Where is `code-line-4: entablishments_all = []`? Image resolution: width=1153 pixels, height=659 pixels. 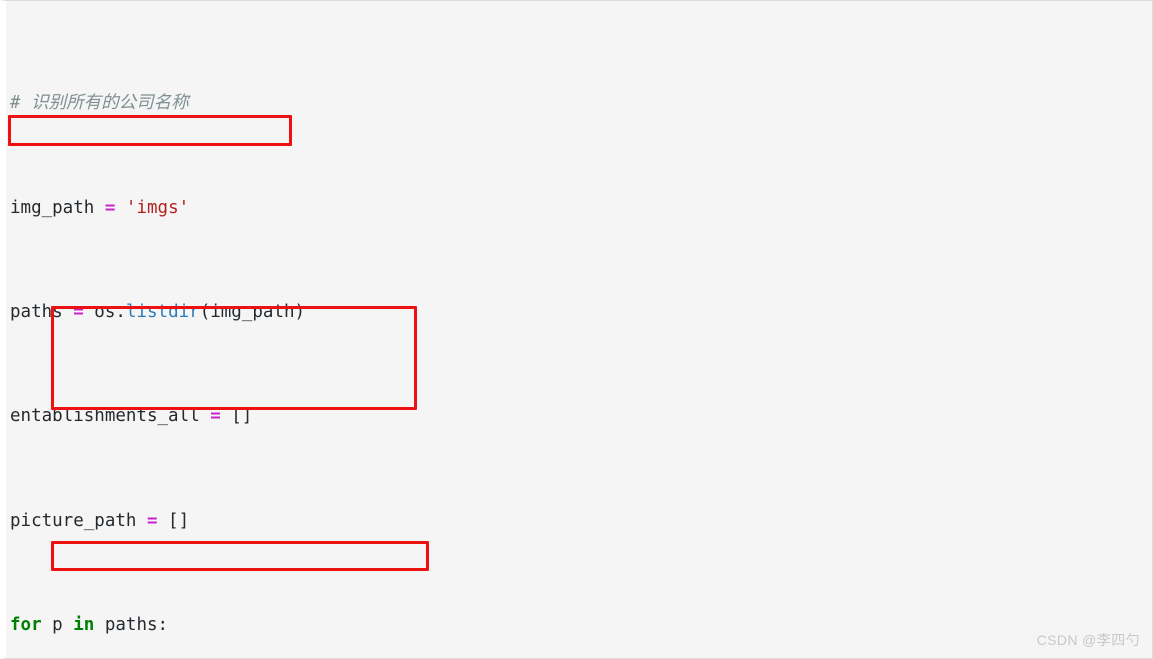 code-line-4: entablishments_all = [] is located at coordinates (131, 416).